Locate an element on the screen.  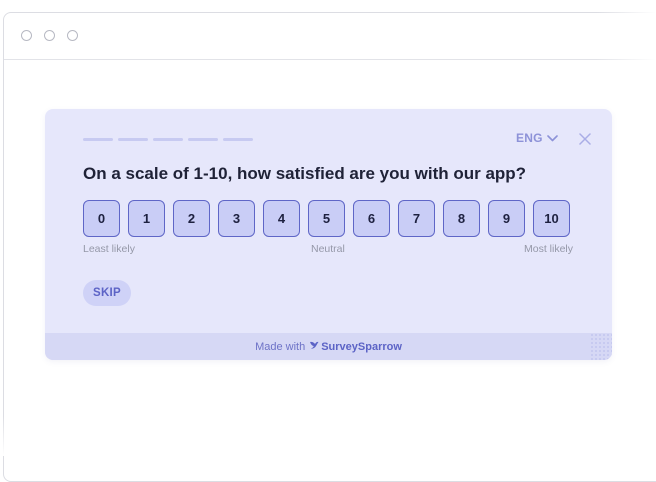
rating-button-6: 6 is located at coordinates (371, 218).